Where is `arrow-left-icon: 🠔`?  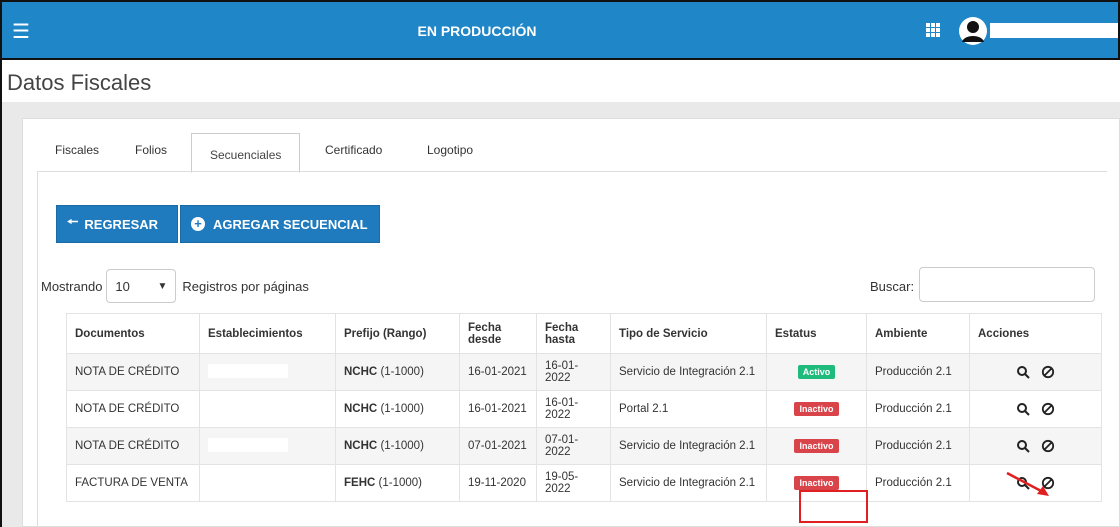
arrow-left-icon: 🠔 is located at coordinates (73, 221).